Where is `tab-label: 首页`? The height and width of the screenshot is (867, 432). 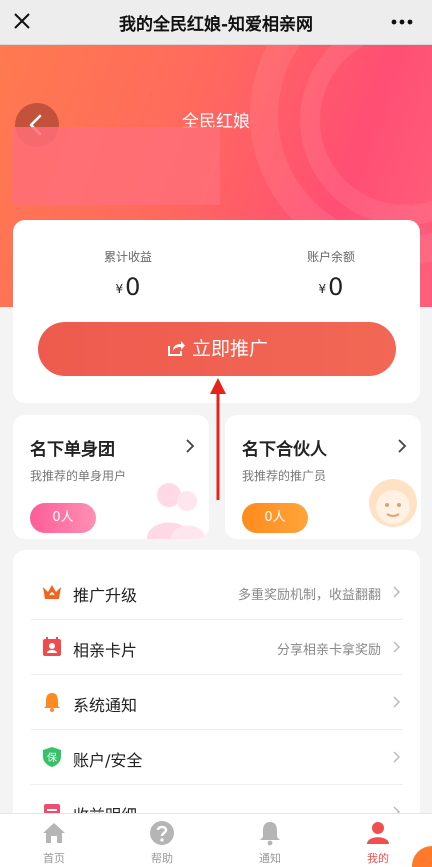
tab-label: 首页 is located at coordinates (54, 858).